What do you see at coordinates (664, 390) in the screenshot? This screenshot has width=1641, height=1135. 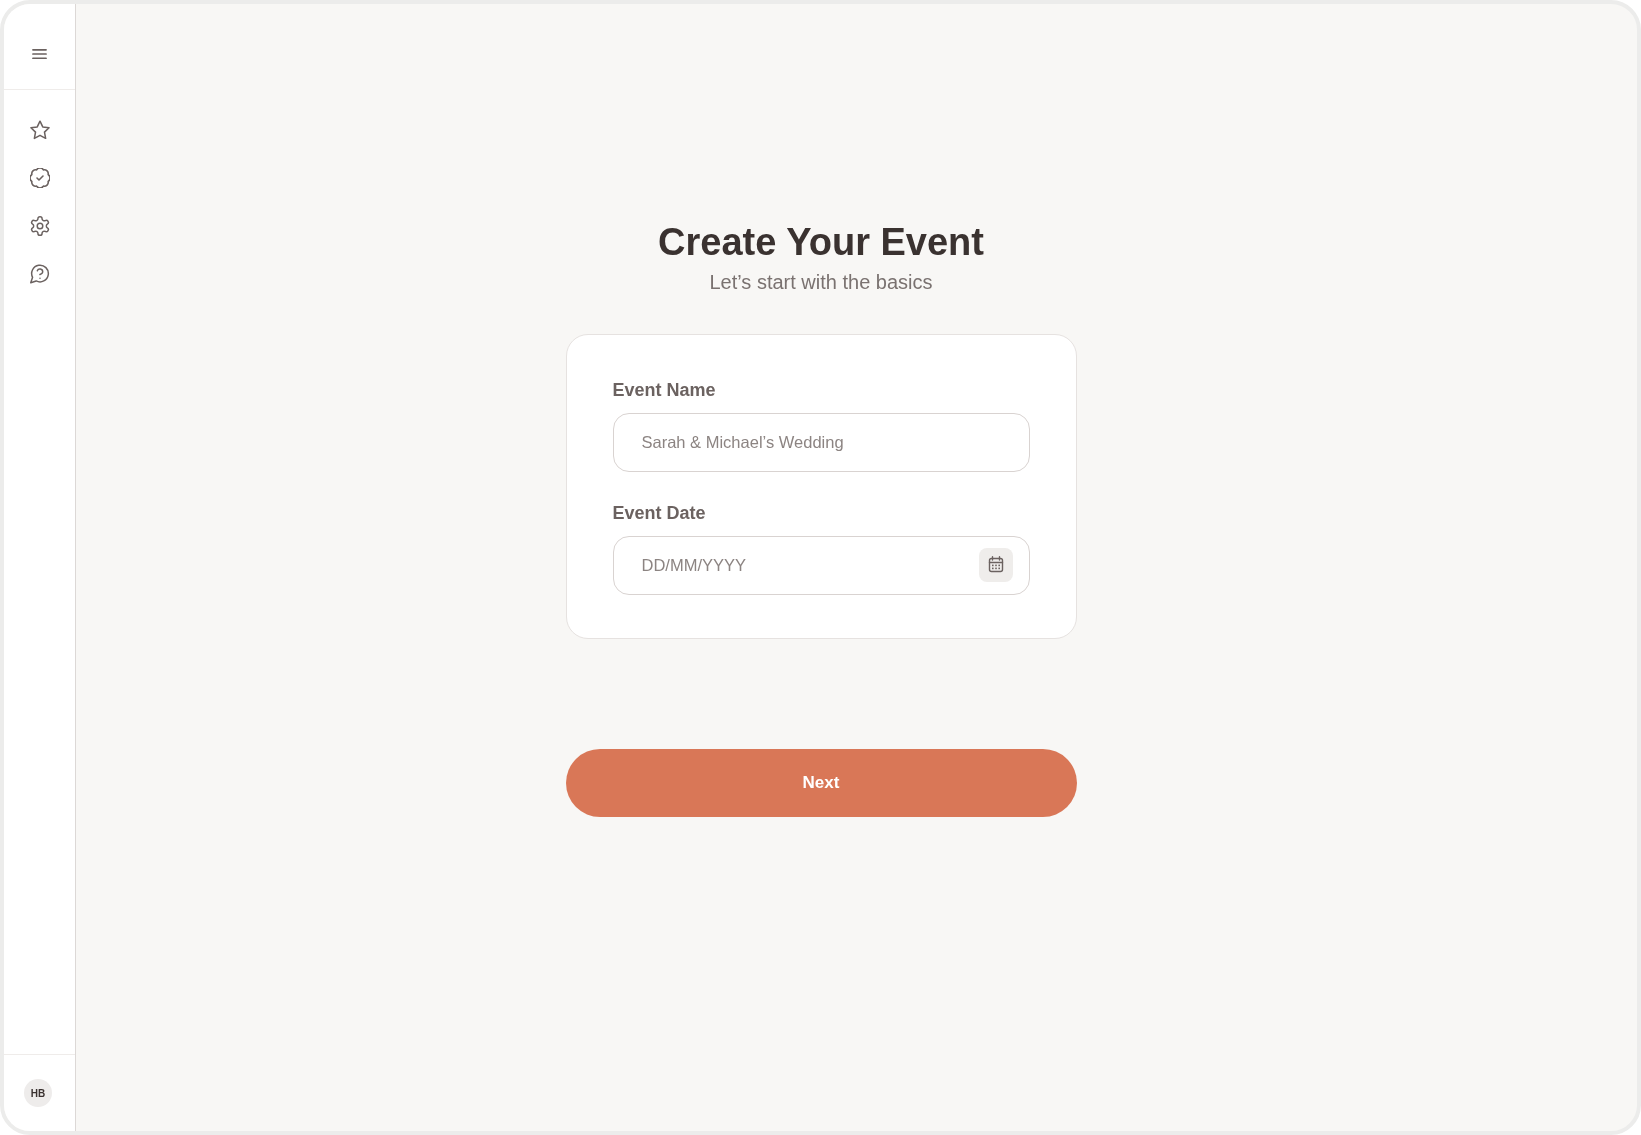 I see `field-label: Event Name` at bounding box center [664, 390].